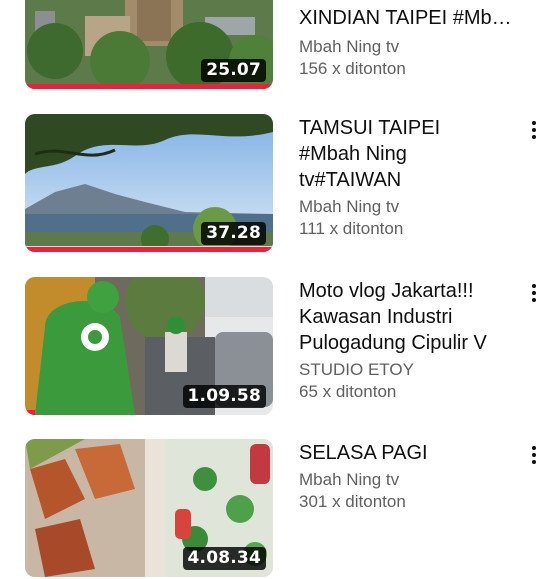  What do you see at coordinates (233, 233) in the screenshot?
I see `video-duration-badge: 37.28` at bounding box center [233, 233].